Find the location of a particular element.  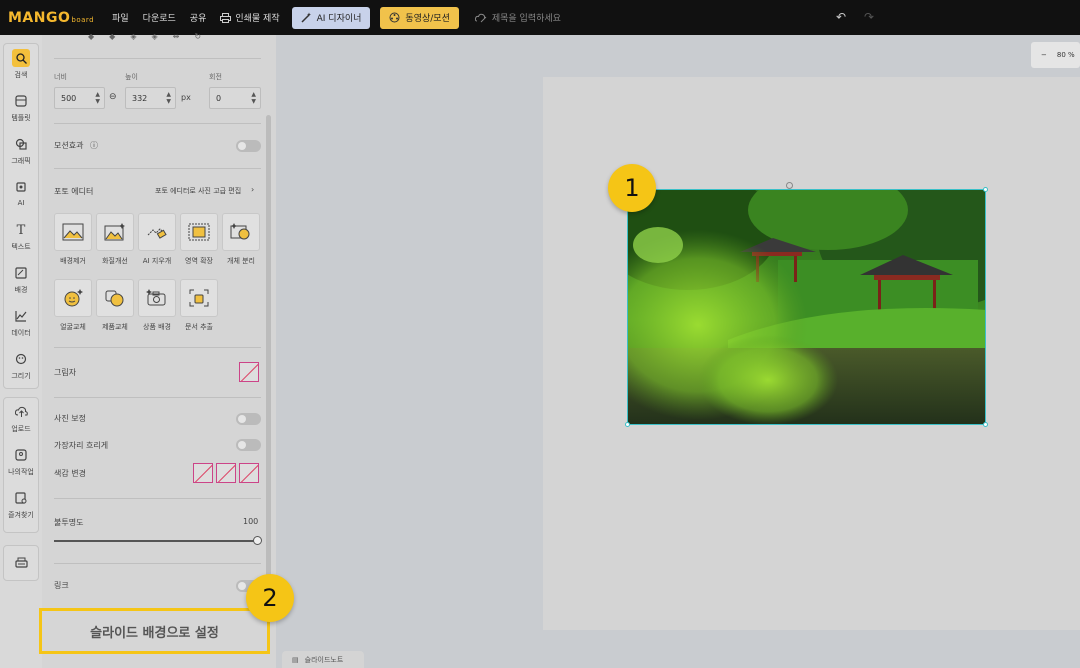

menu-download: 다운로드 is located at coordinates (159, 17).